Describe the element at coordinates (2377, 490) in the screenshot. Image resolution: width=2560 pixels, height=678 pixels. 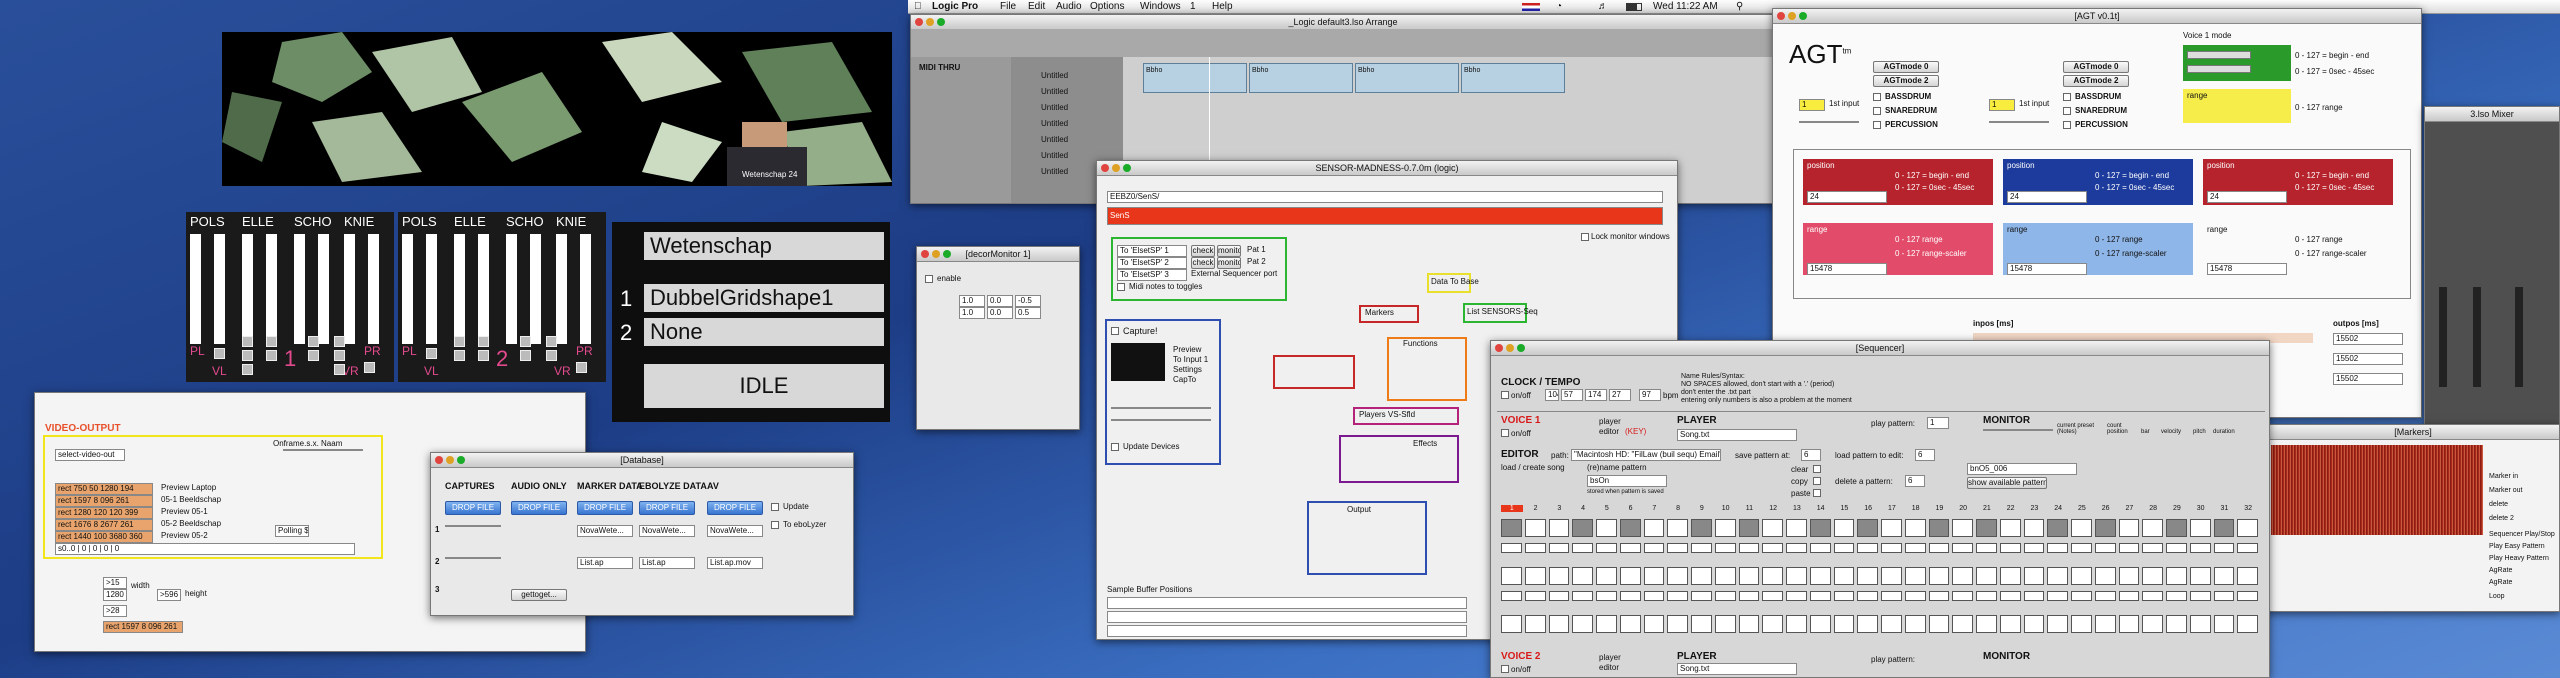
I see `markers-waveform` at that location.